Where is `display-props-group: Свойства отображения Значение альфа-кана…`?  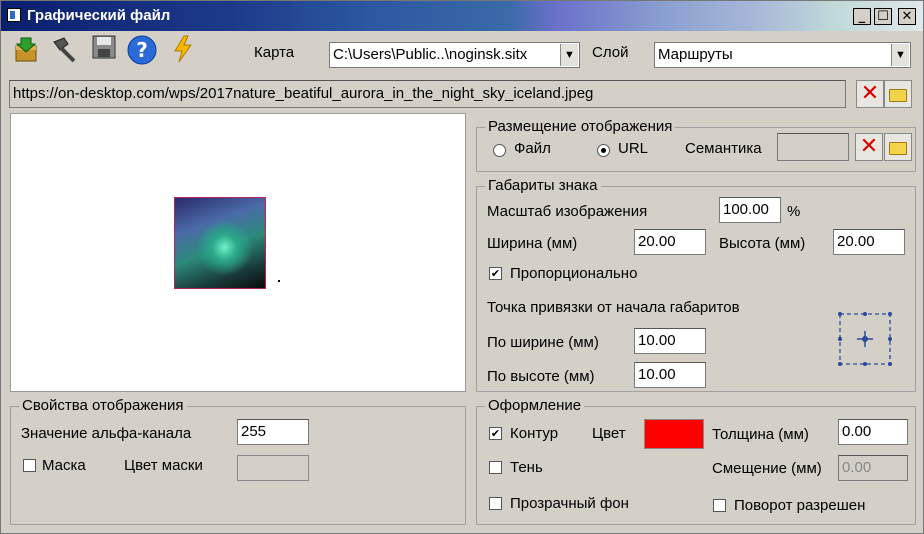 display-props-group: Свойства отображения Значение альфа-кана… is located at coordinates (238, 461).